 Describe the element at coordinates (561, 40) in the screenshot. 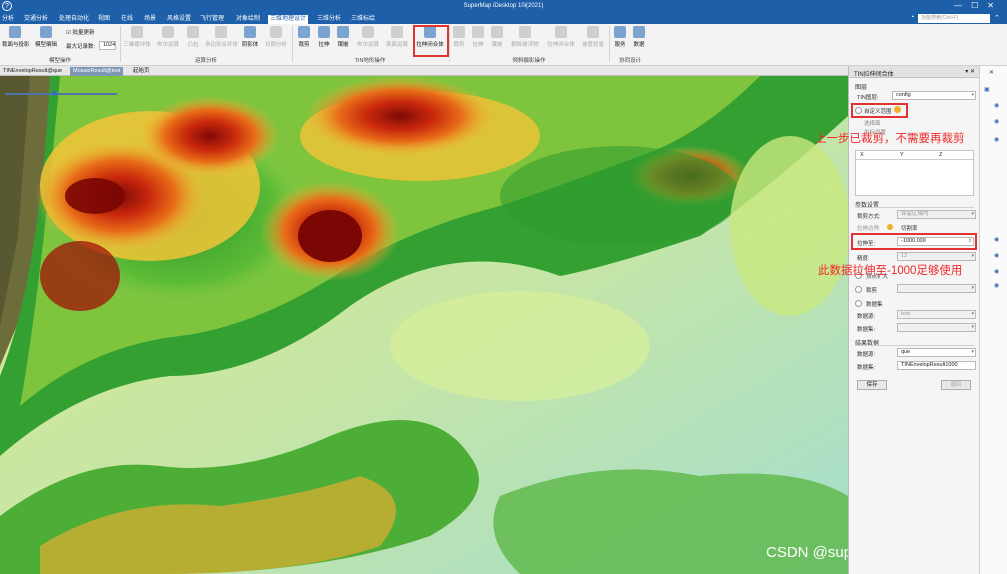

I see `osgb-stretch-closed-button: 拉伸闭合体` at that location.